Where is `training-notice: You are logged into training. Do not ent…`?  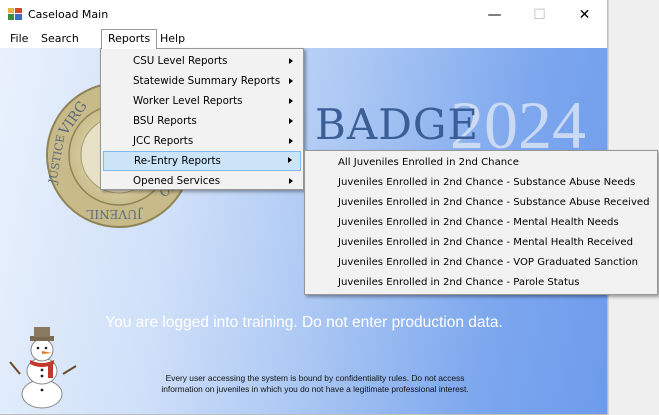
training-notice: You are logged into training. Do not ent… is located at coordinates (304, 322).